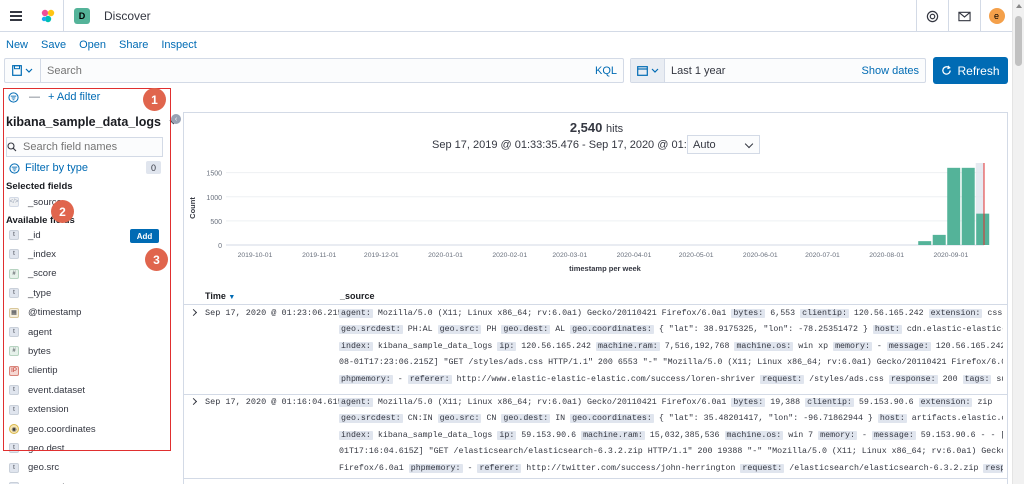 The height and width of the screenshot is (484, 1024). I want to click on user-menu: e, so click(996, 16).